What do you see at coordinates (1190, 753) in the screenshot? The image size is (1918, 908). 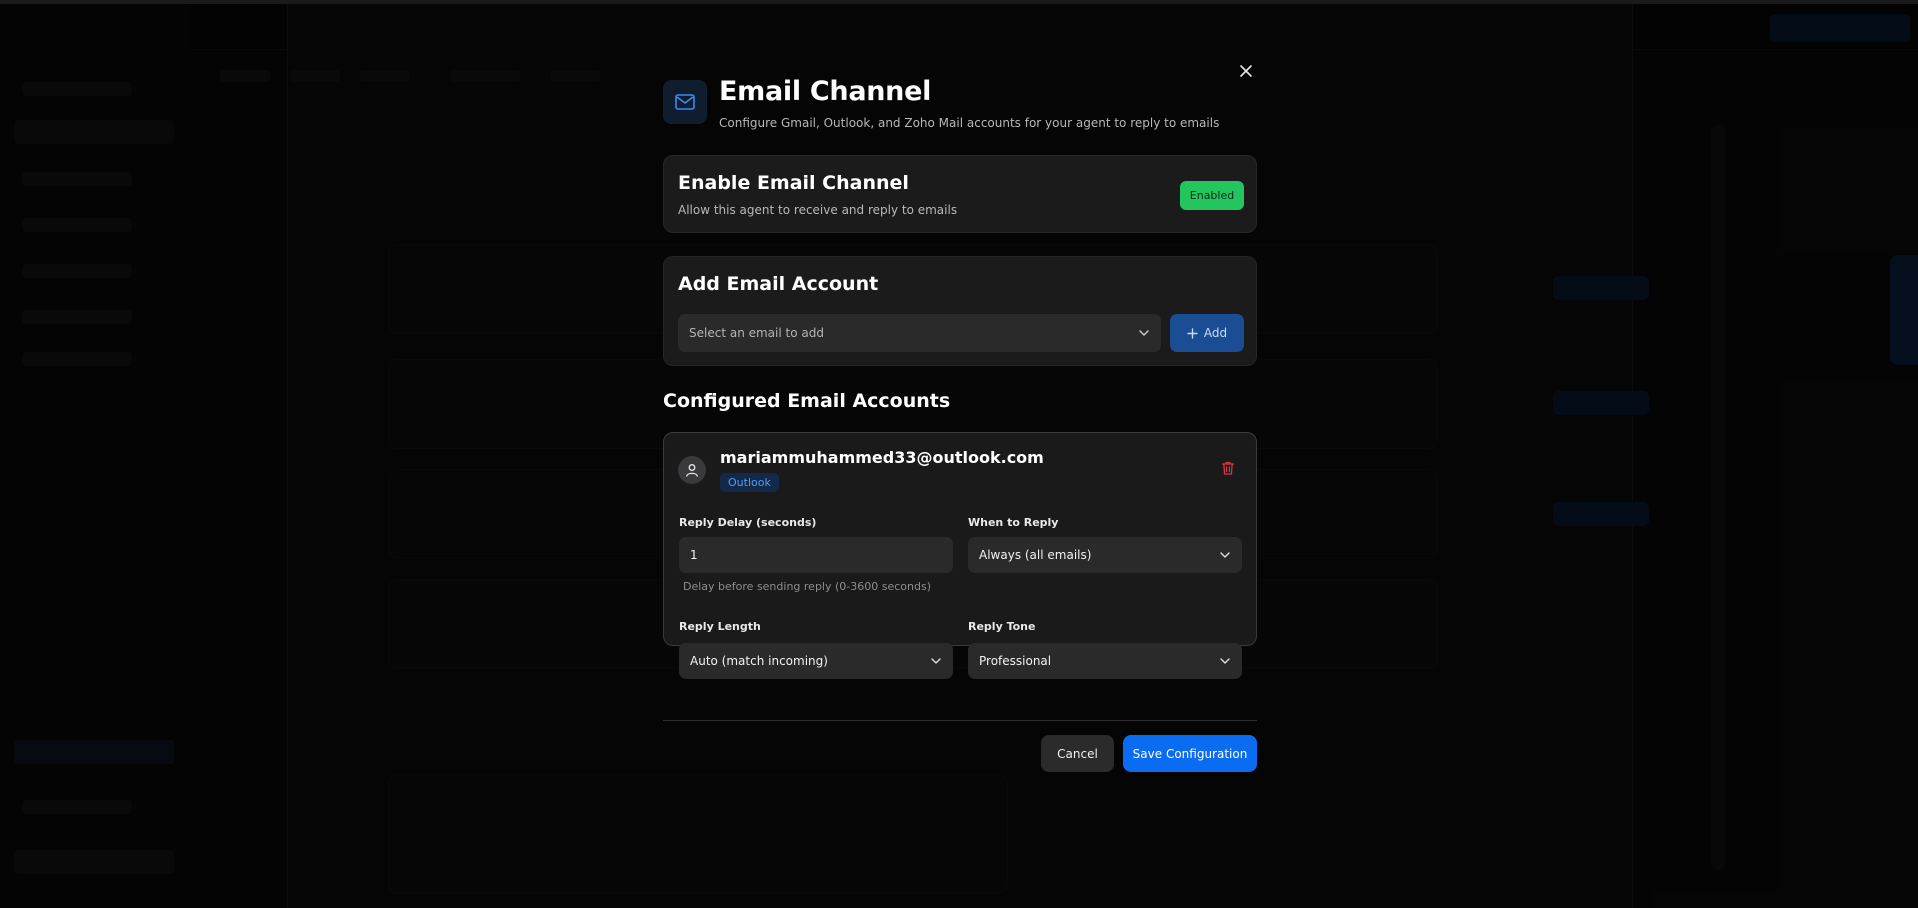 I see `save-configuration-button: Save Configuration` at bounding box center [1190, 753].